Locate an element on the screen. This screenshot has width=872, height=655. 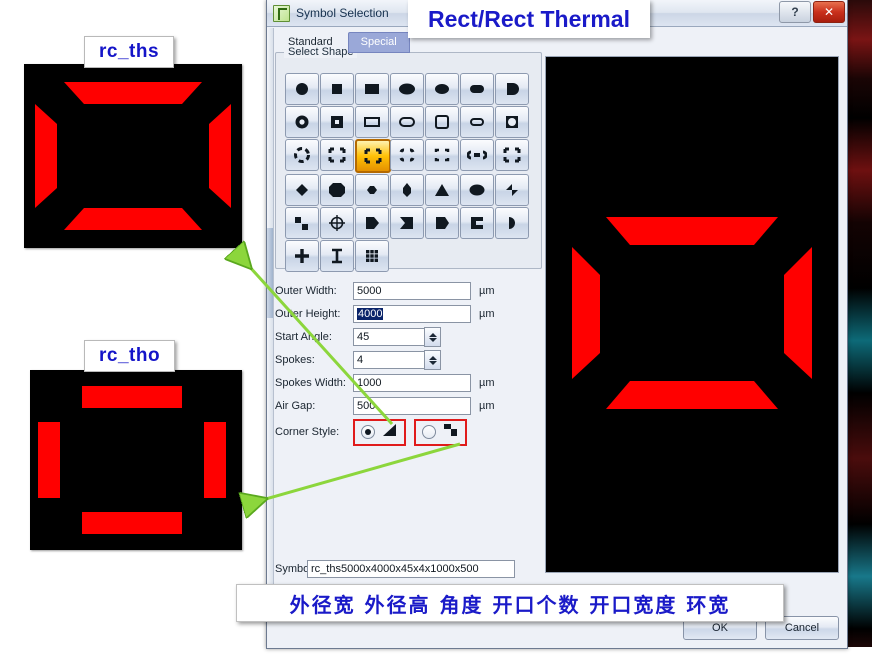
param-label-0: Outer Width: is located at coordinates (306, 291).